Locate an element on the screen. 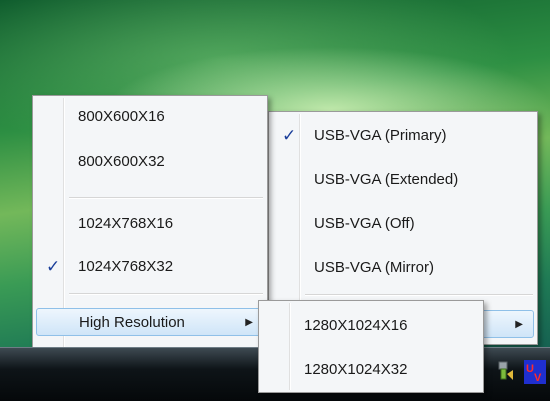 This screenshot has width=550, height=401. menu-item-usb-vga-extended: USB-VGA (Extended) is located at coordinates (403, 180).